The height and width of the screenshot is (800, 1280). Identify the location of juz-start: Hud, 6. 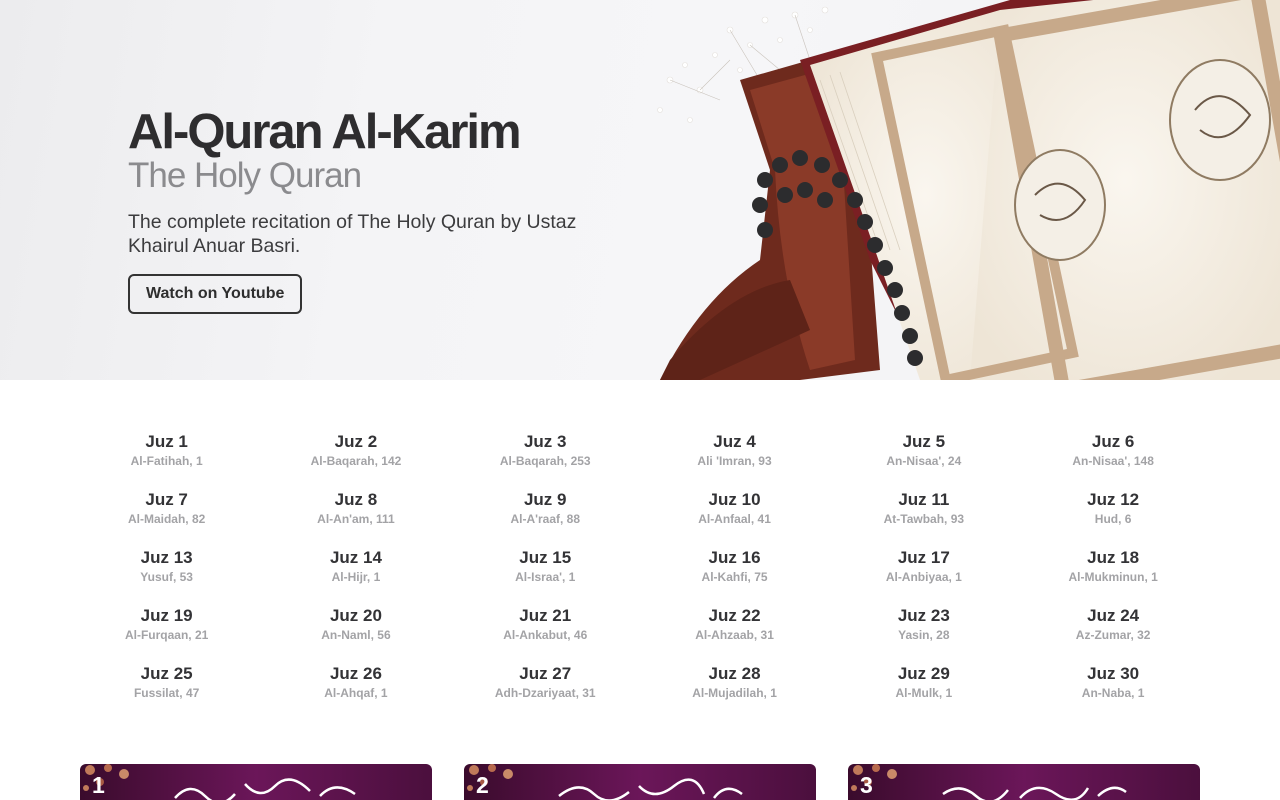
(1113, 519).